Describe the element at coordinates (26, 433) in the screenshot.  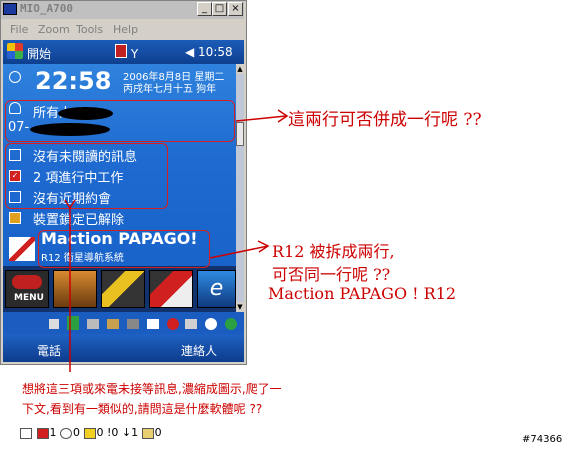
I see `calendar-icon` at that location.